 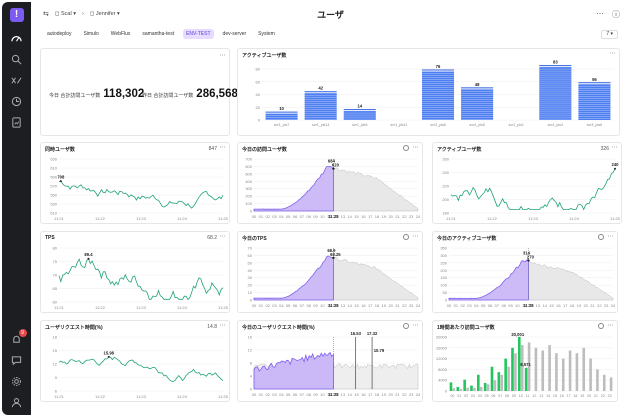 I want to click on current-label: 8,571, so click(x=525, y=364).